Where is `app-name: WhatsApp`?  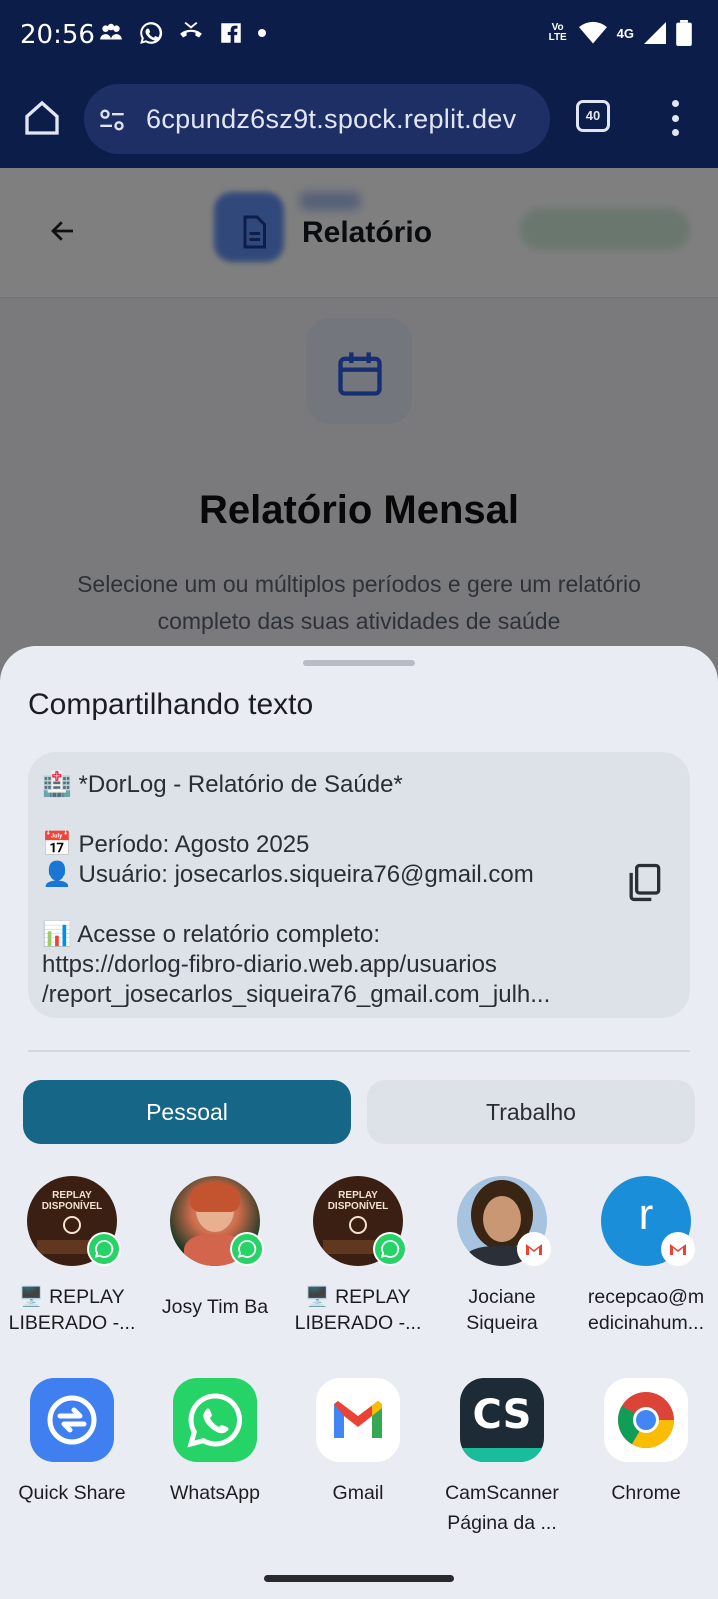
app-name: WhatsApp is located at coordinates (215, 1493).